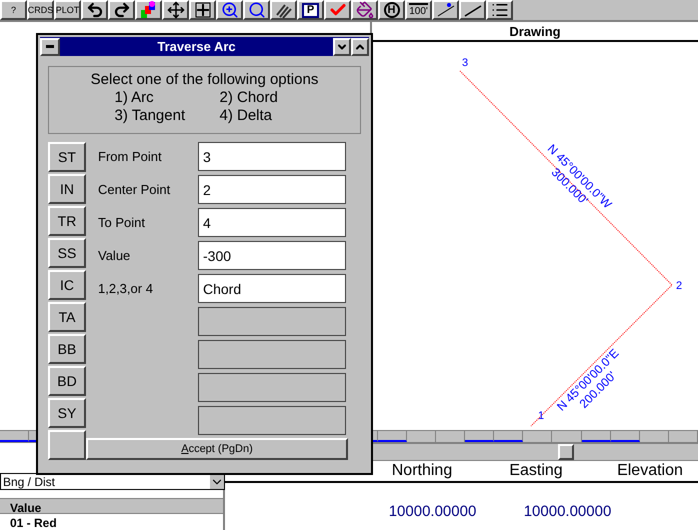 The height and width of the screenshot is (530, 698). Describe the element at coordinates (566, 452) in the screenshot. I see `scroll-thumb` at that location.